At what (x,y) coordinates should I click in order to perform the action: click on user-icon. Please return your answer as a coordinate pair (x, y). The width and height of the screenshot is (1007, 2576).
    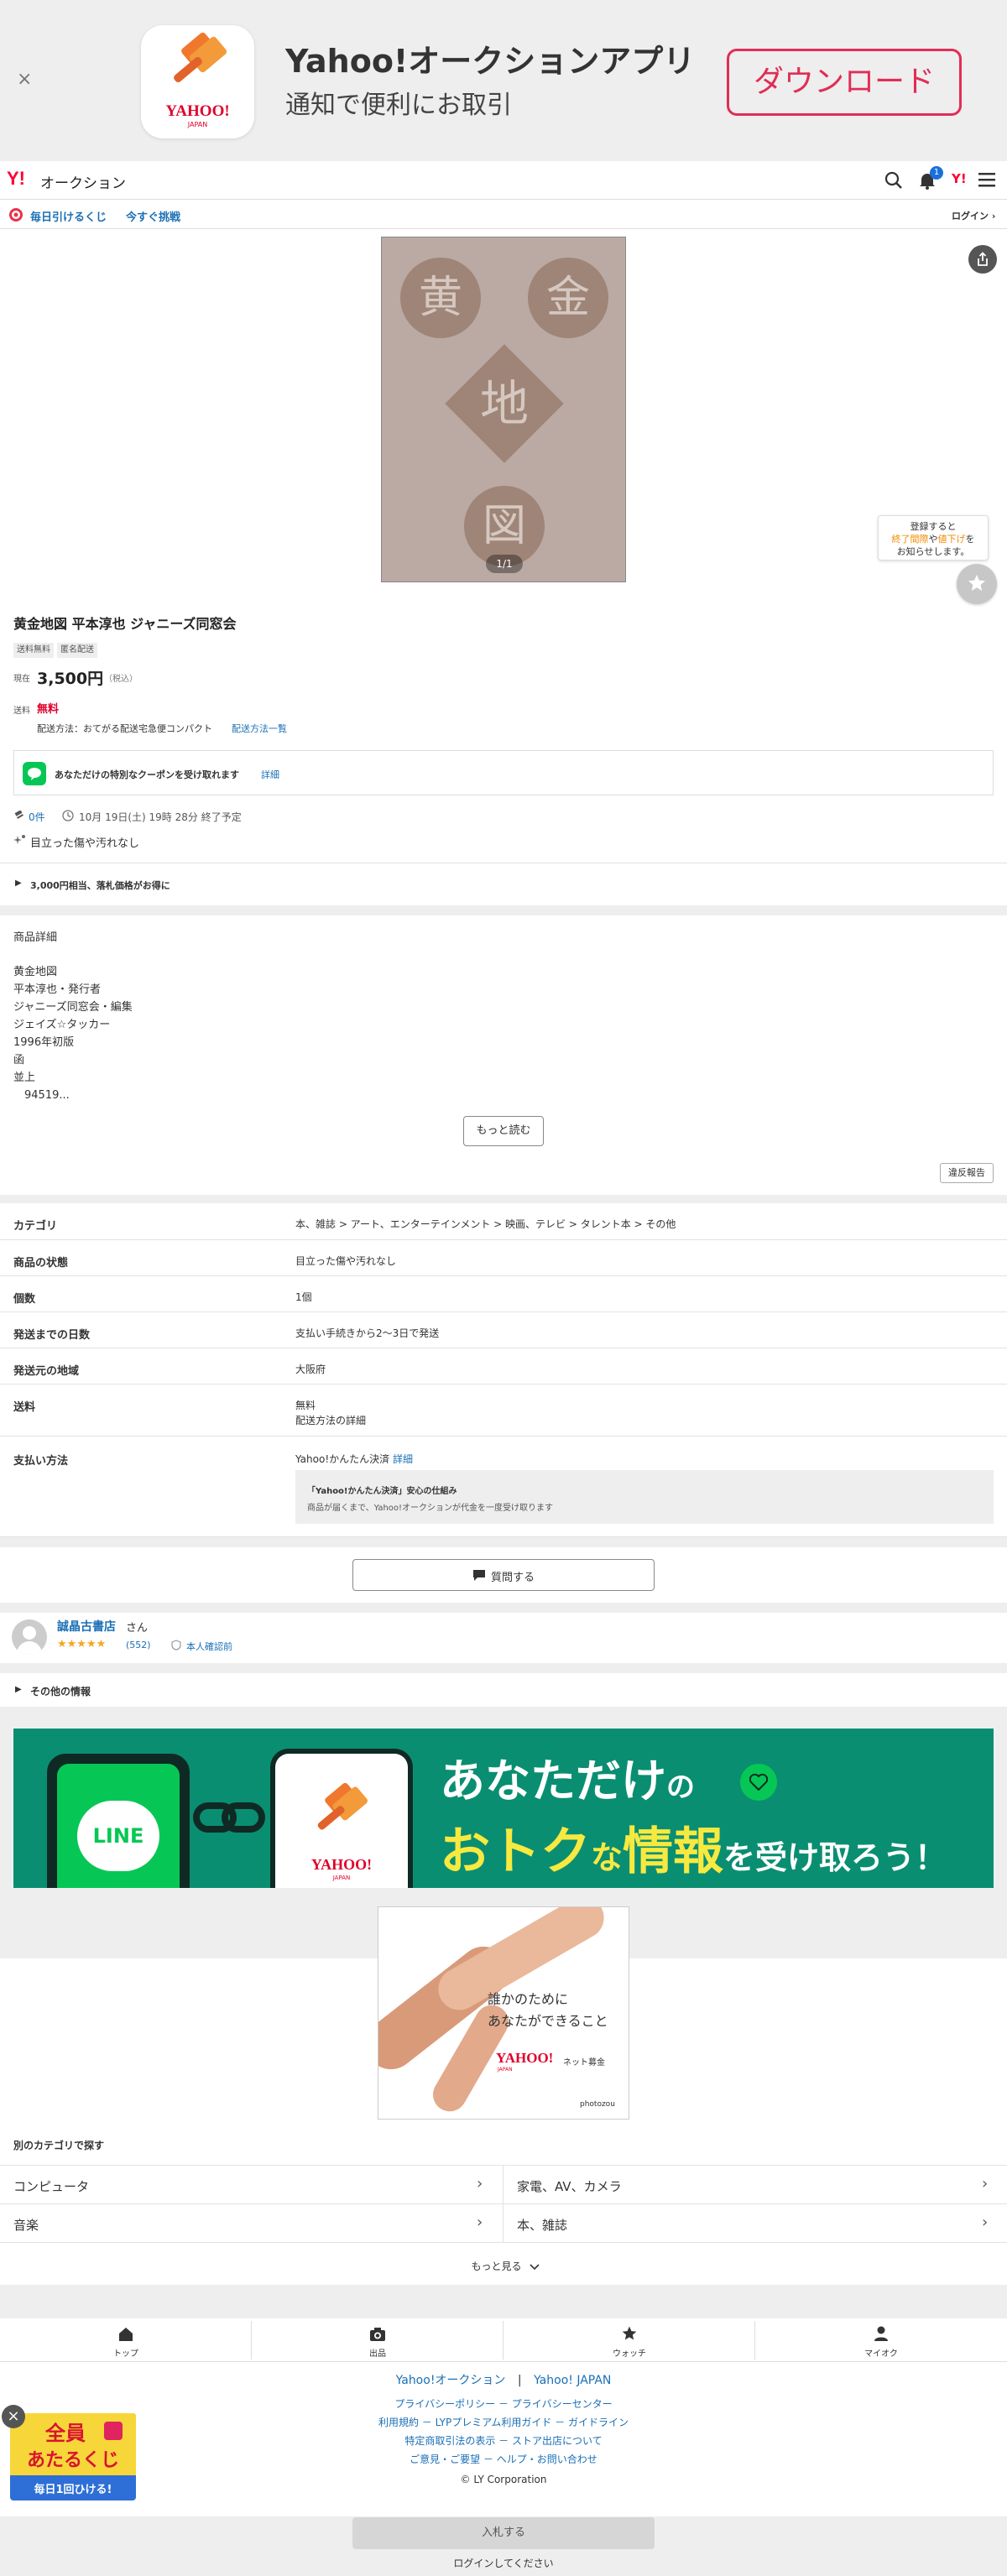
    Looking at the image, I should click on (881, 2333).